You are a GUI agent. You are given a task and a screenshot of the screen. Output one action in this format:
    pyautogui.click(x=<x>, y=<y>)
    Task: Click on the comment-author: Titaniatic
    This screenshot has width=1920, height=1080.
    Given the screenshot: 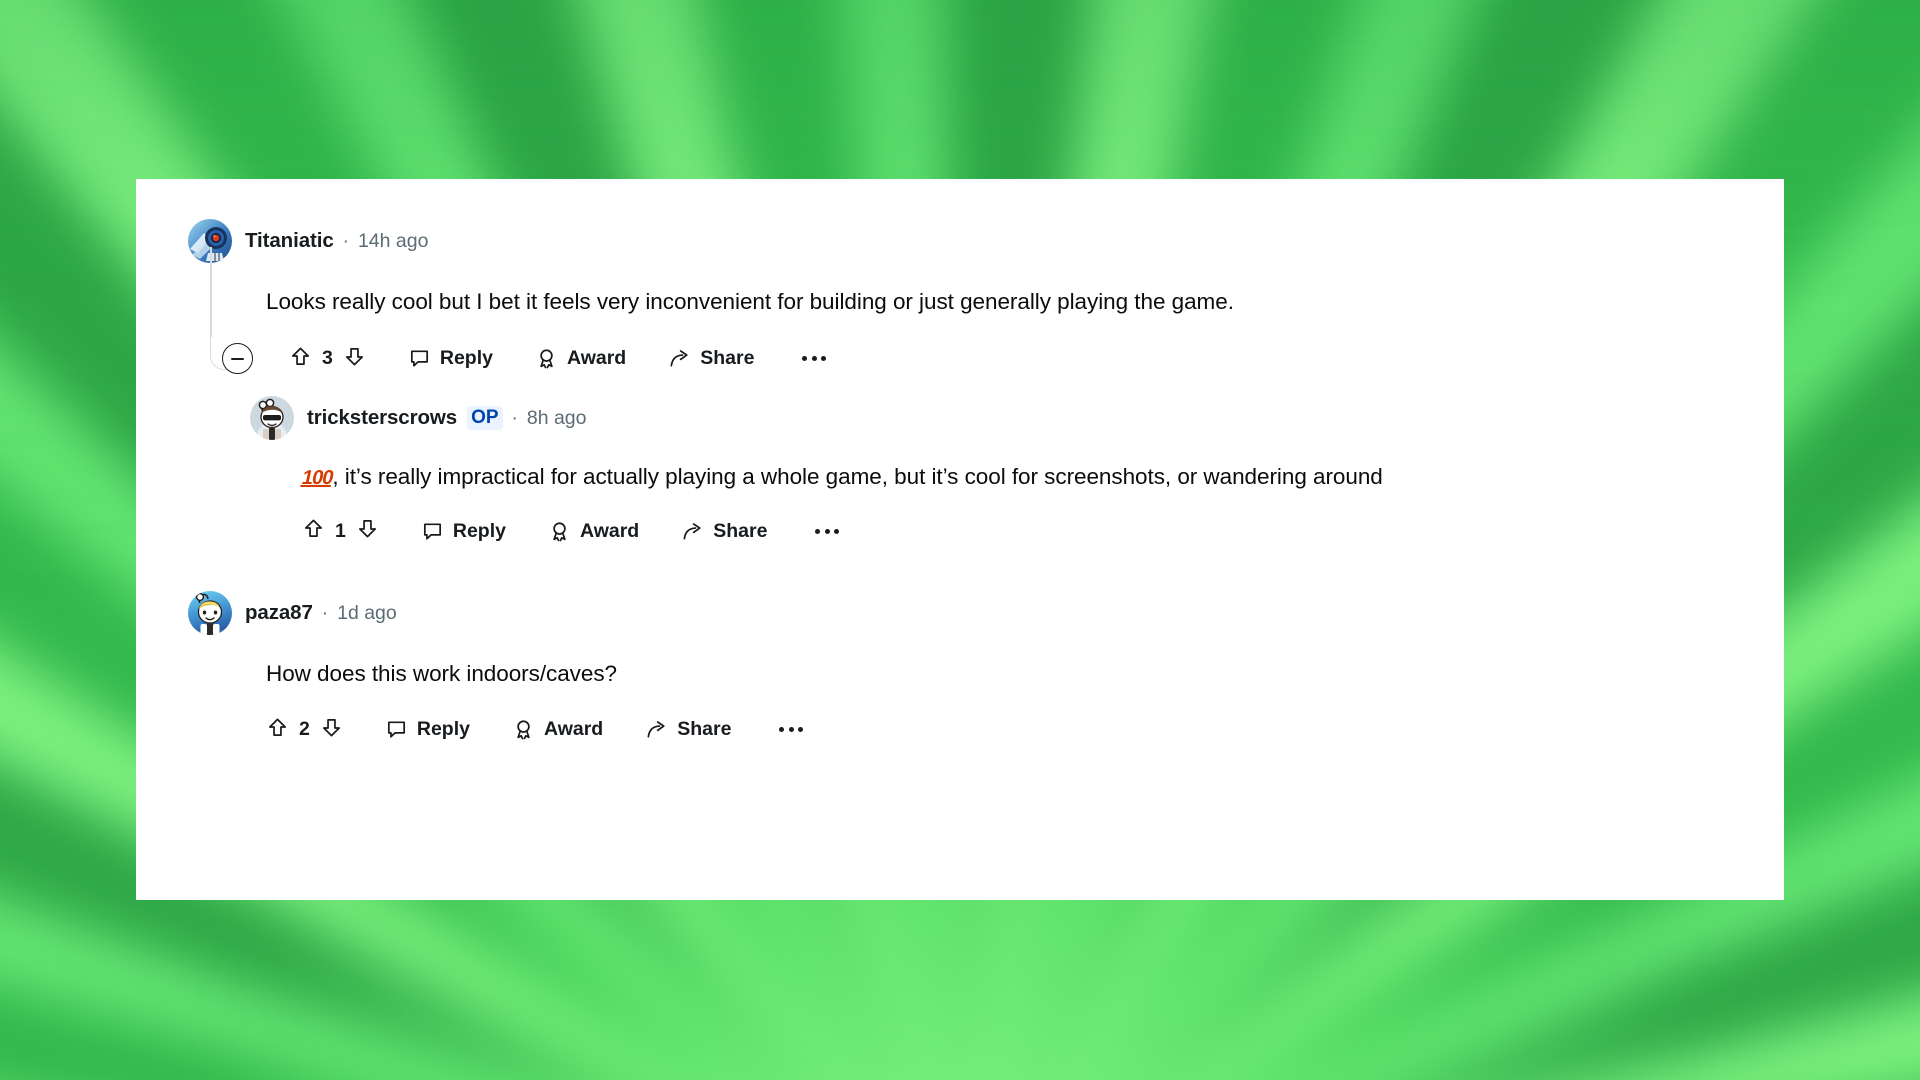 What is the action you would take?
    pyautogui.click(x=289, y=241)
    